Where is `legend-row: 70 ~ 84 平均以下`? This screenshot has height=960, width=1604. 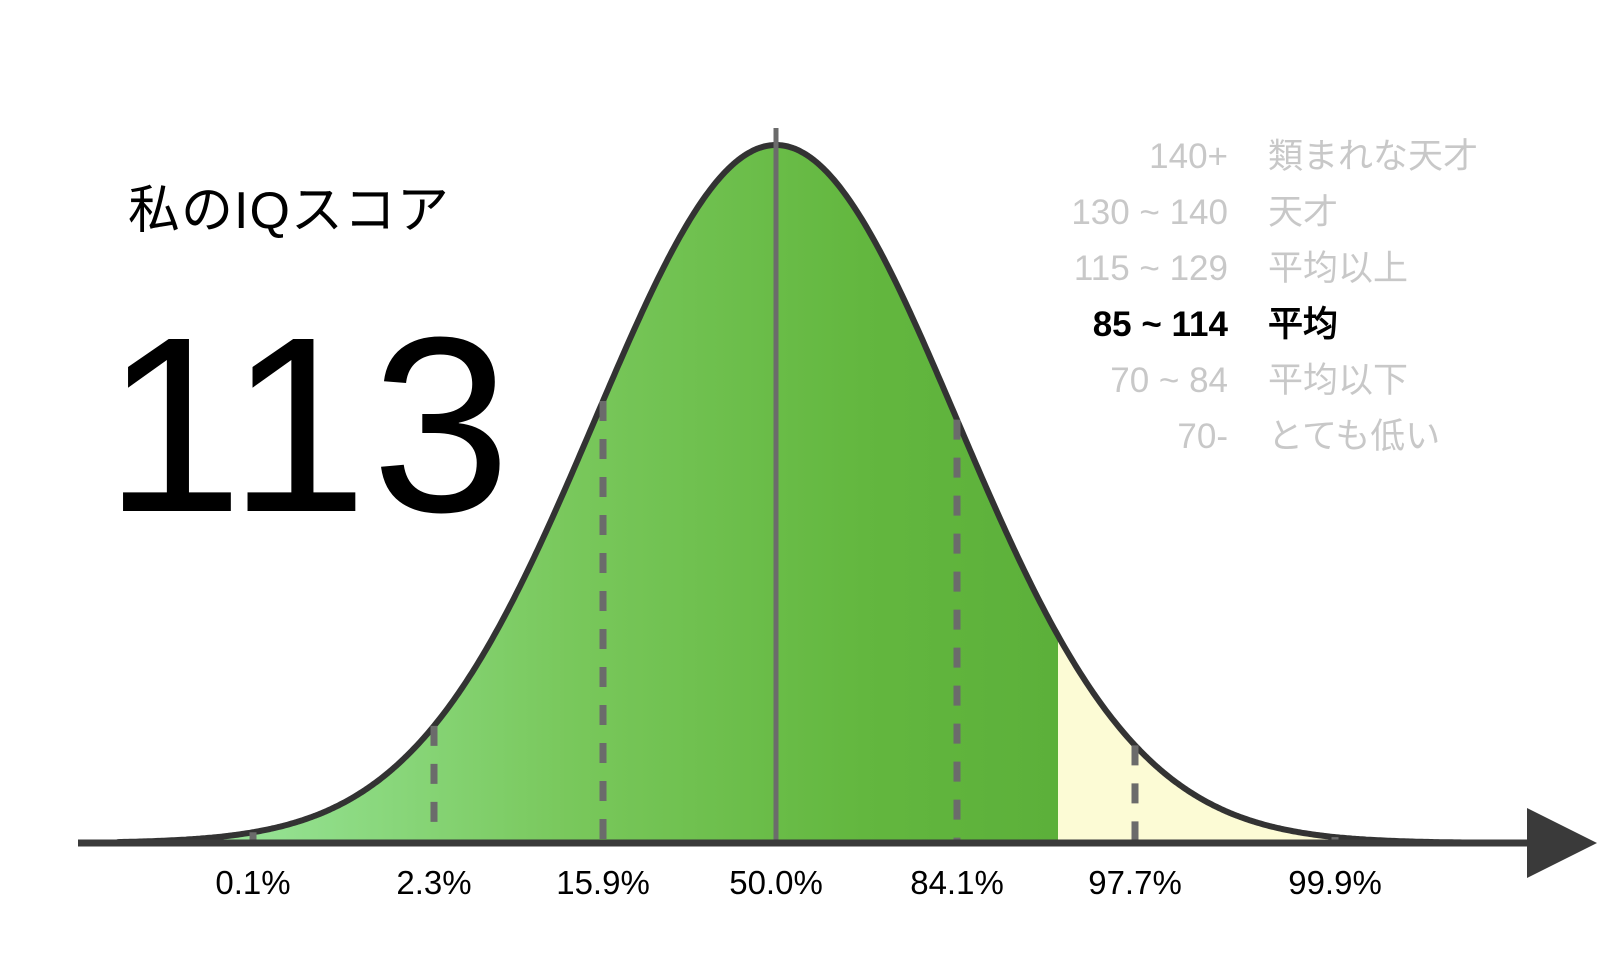
legend-row: 70 ~ 84 平均以下 is located at coordinates (1240, 380).